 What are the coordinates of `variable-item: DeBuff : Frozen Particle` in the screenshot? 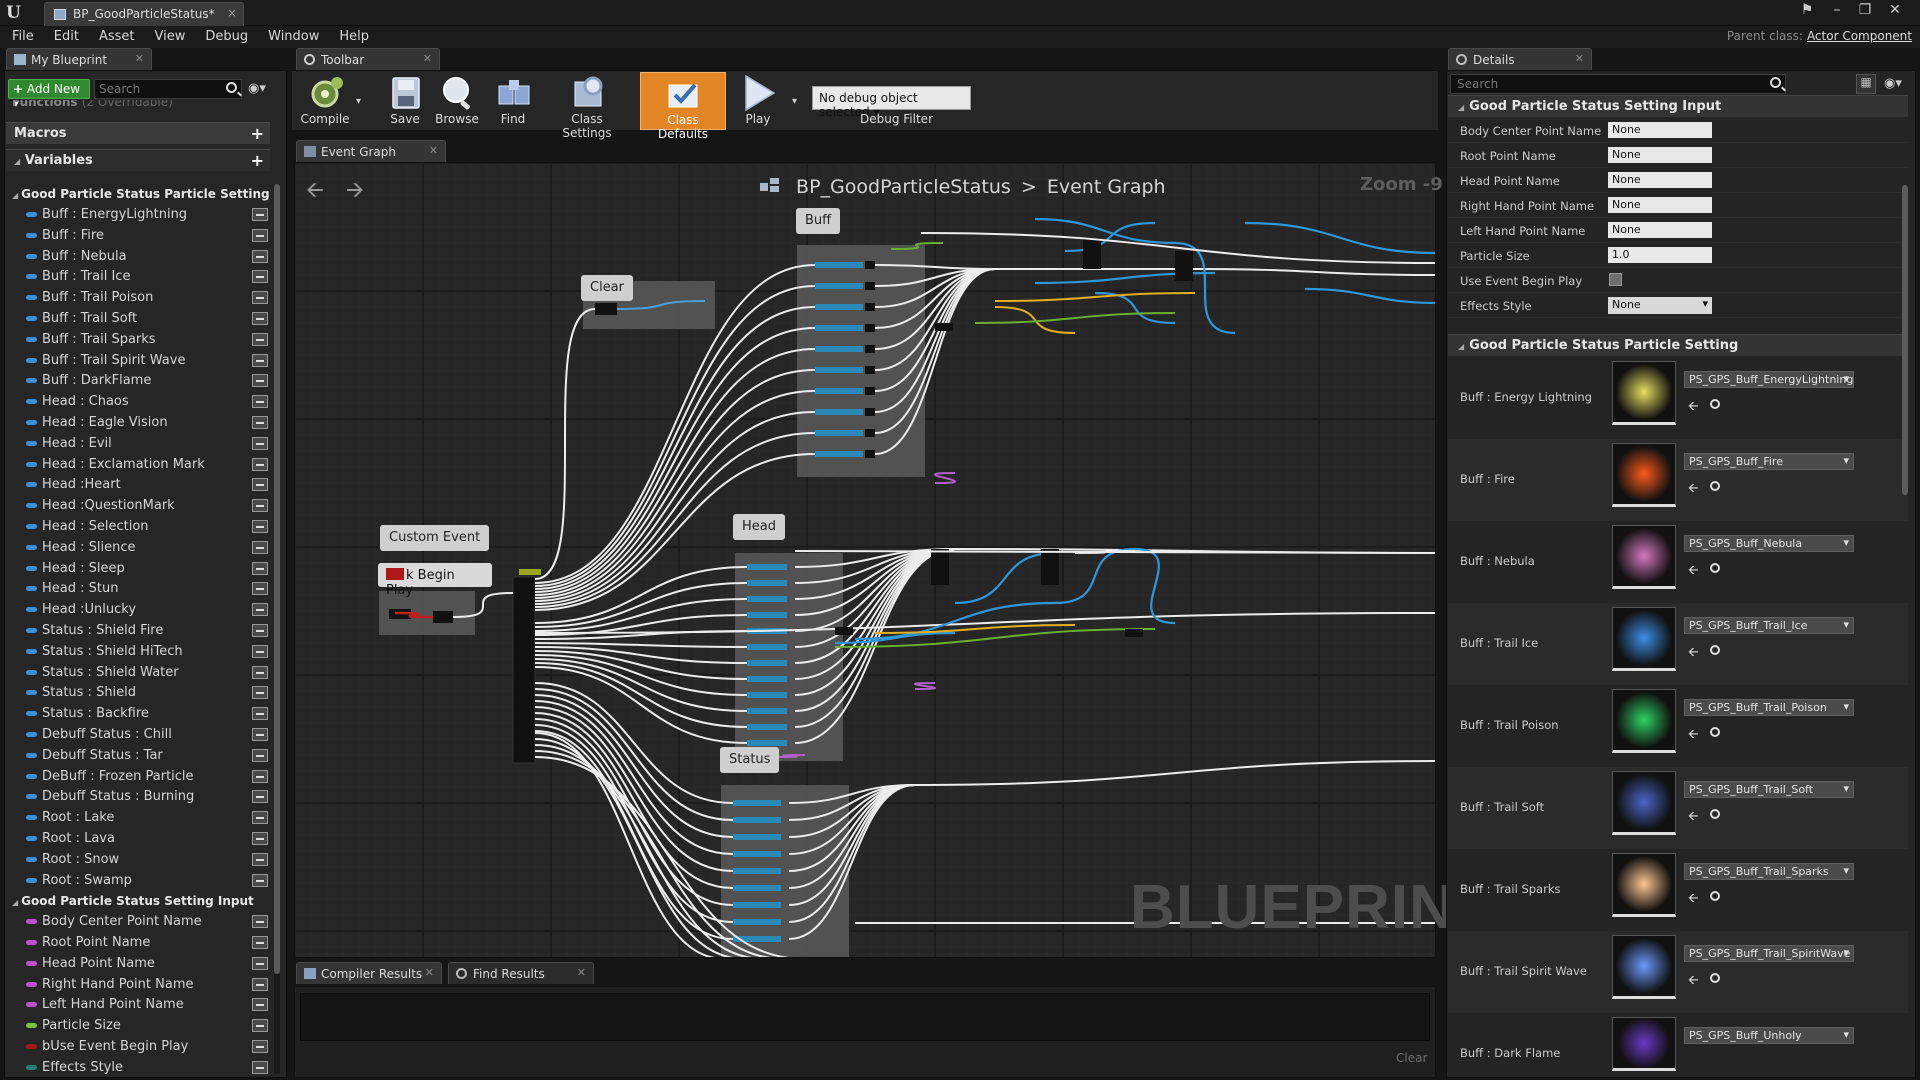 It's located at (138, 777).